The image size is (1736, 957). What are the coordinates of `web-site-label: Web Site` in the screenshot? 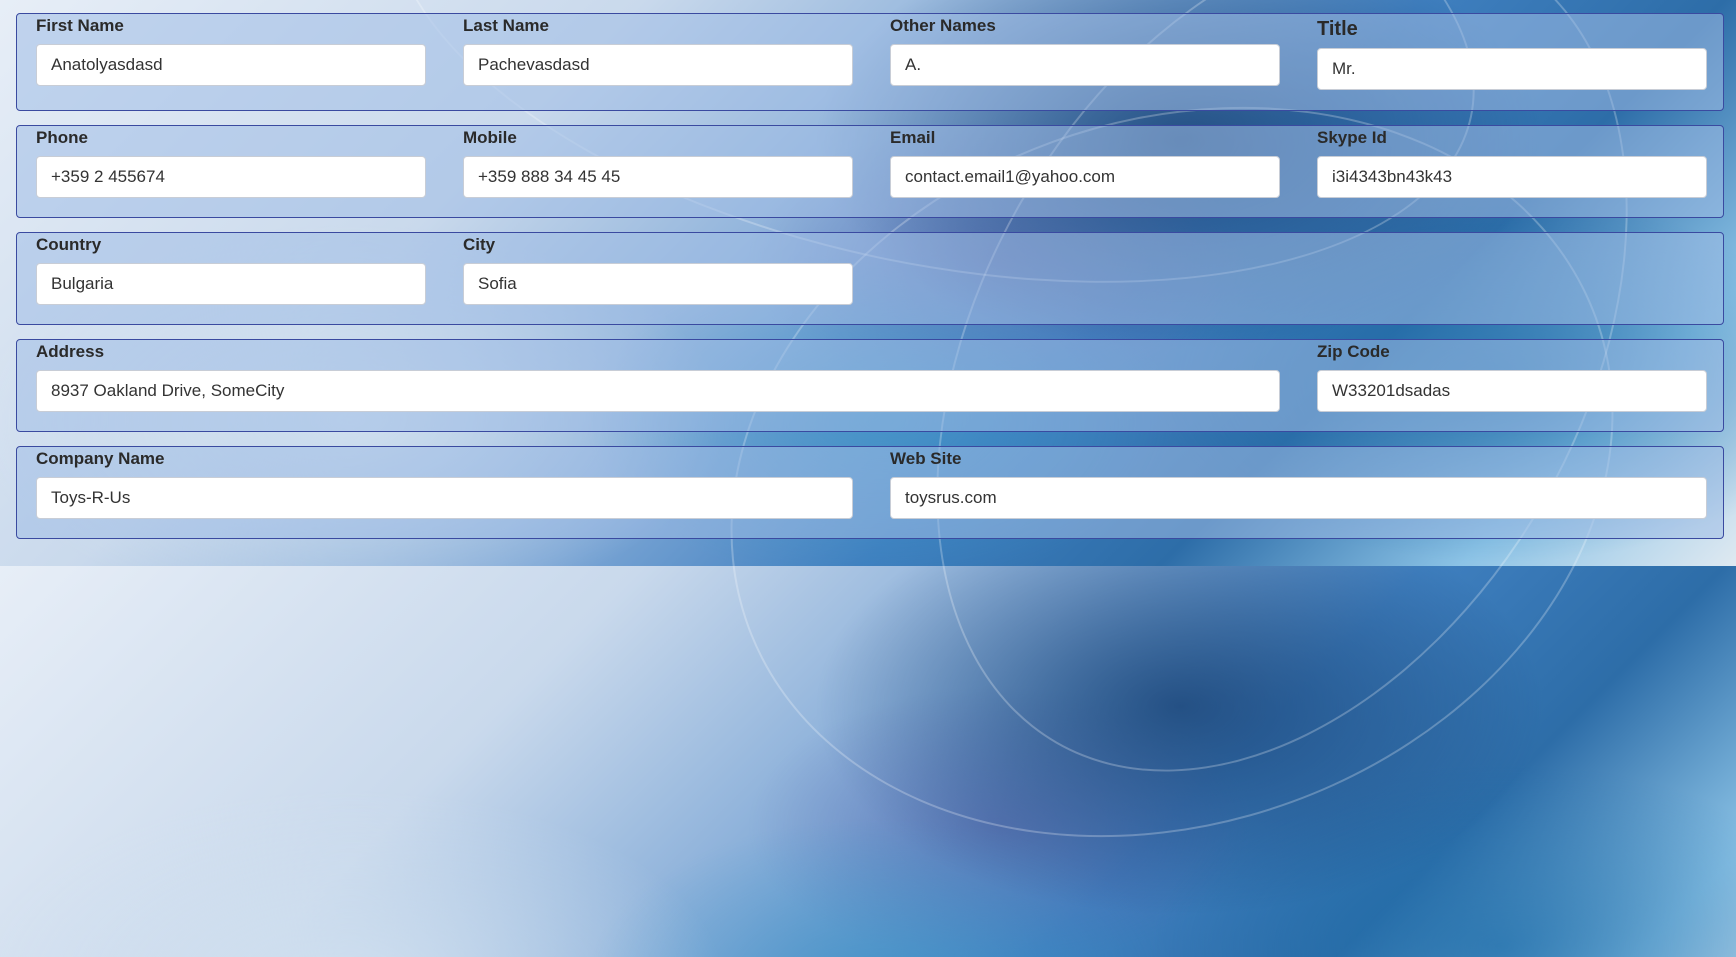 It's located at (926, 458).